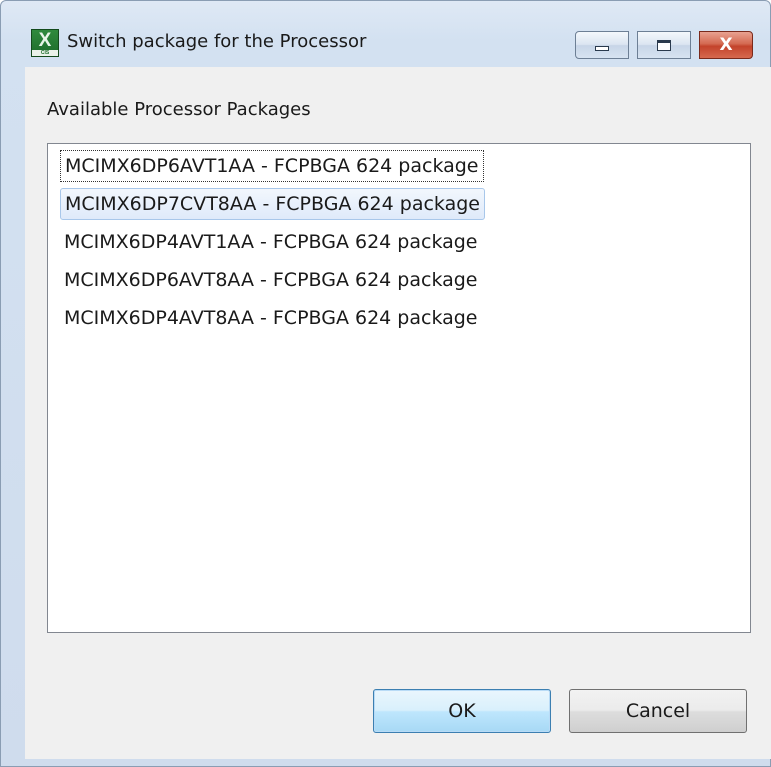  Describe the element at coordinates (271, 242) in the screenshot. I see `list-item-package: MCIMX6DP4AVT1AA - FCPBGA 624 package` at that location.